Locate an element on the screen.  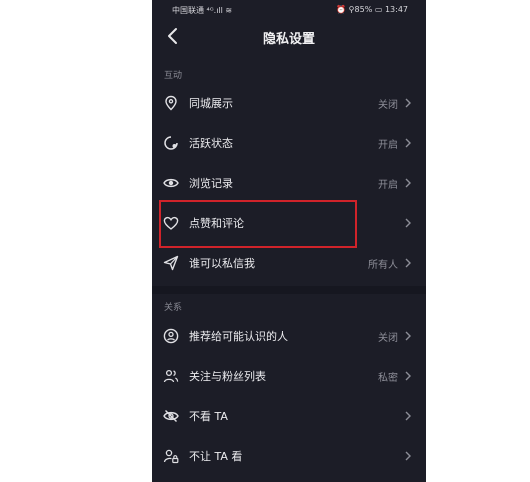
highlight-box is located at coordinates (258, 224).